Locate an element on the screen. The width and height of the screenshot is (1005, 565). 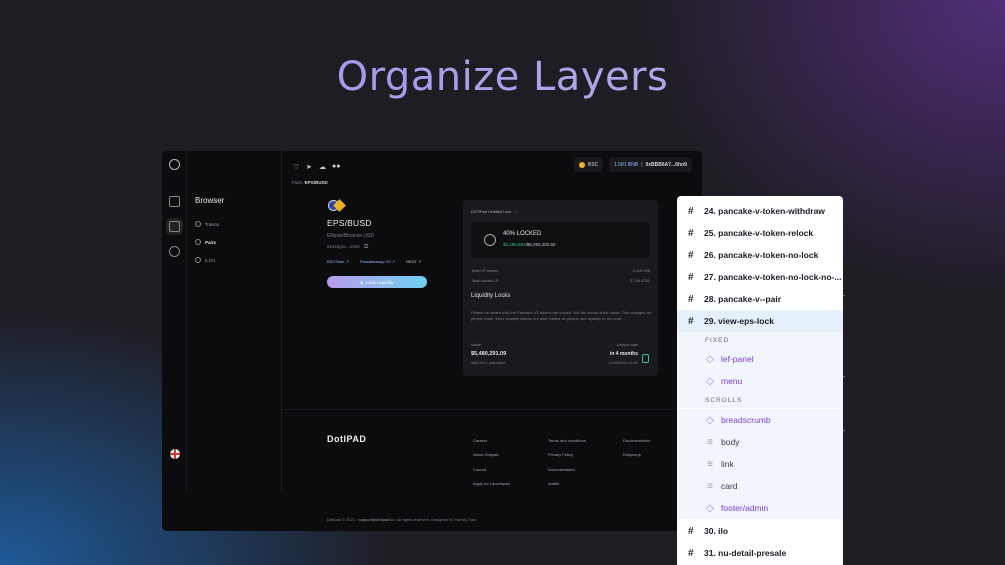
network-selector: BSC is located at coordinates (589, 164).